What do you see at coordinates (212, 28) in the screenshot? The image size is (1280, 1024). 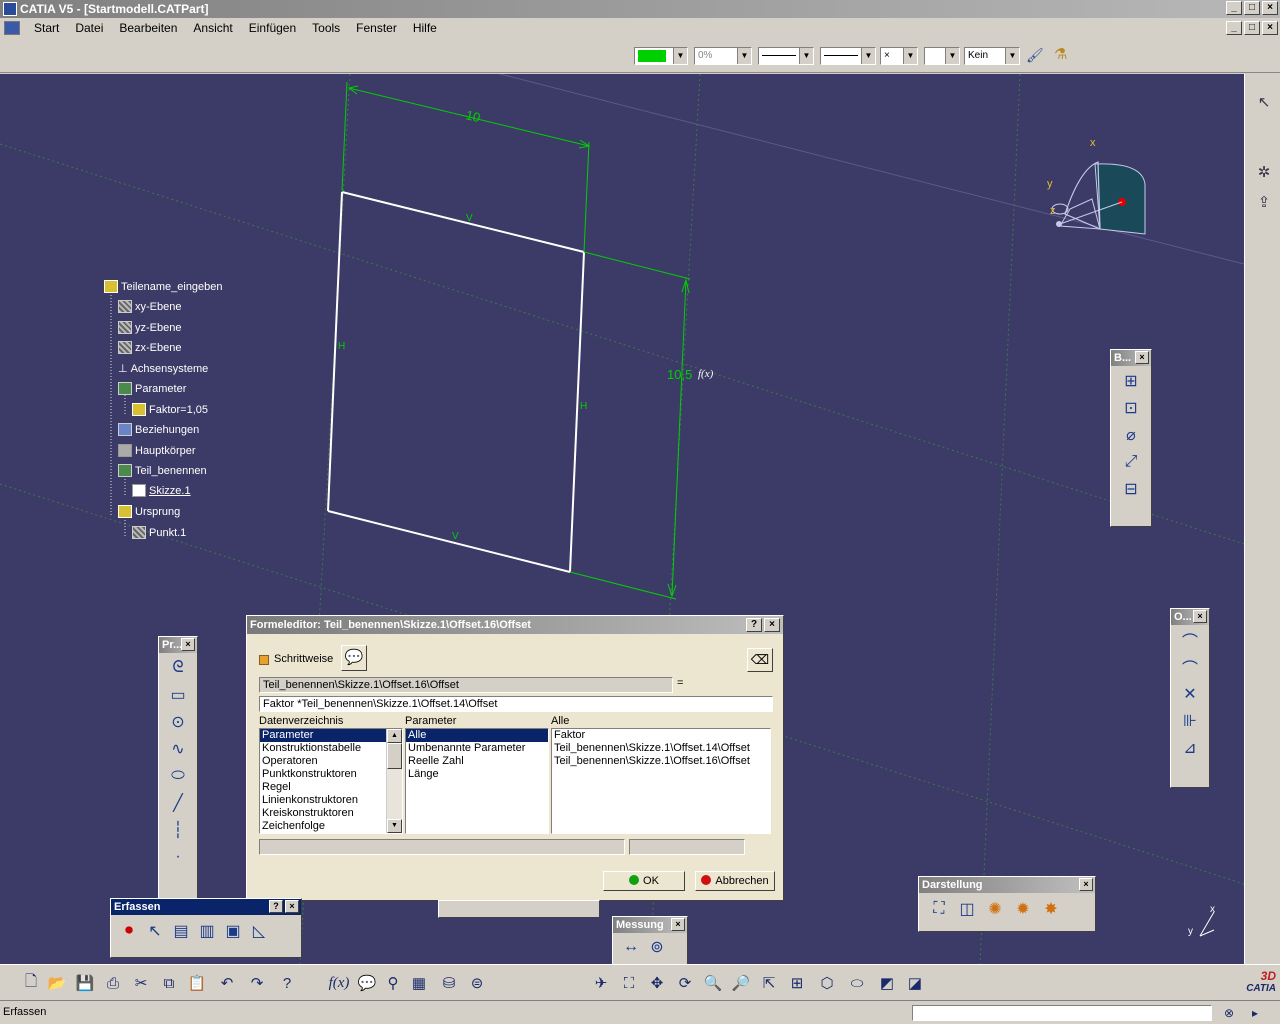 I see `menu-ansicht: Ansicht` at bounding box center [212, 28].